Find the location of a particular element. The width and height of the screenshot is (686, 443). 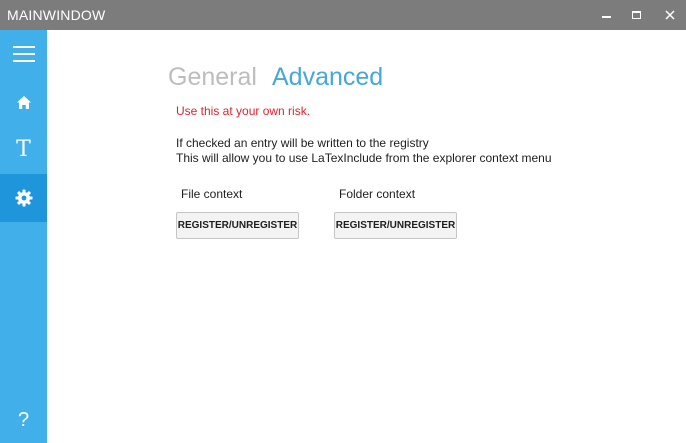

maximize-button is located at coordinates (636, 15).